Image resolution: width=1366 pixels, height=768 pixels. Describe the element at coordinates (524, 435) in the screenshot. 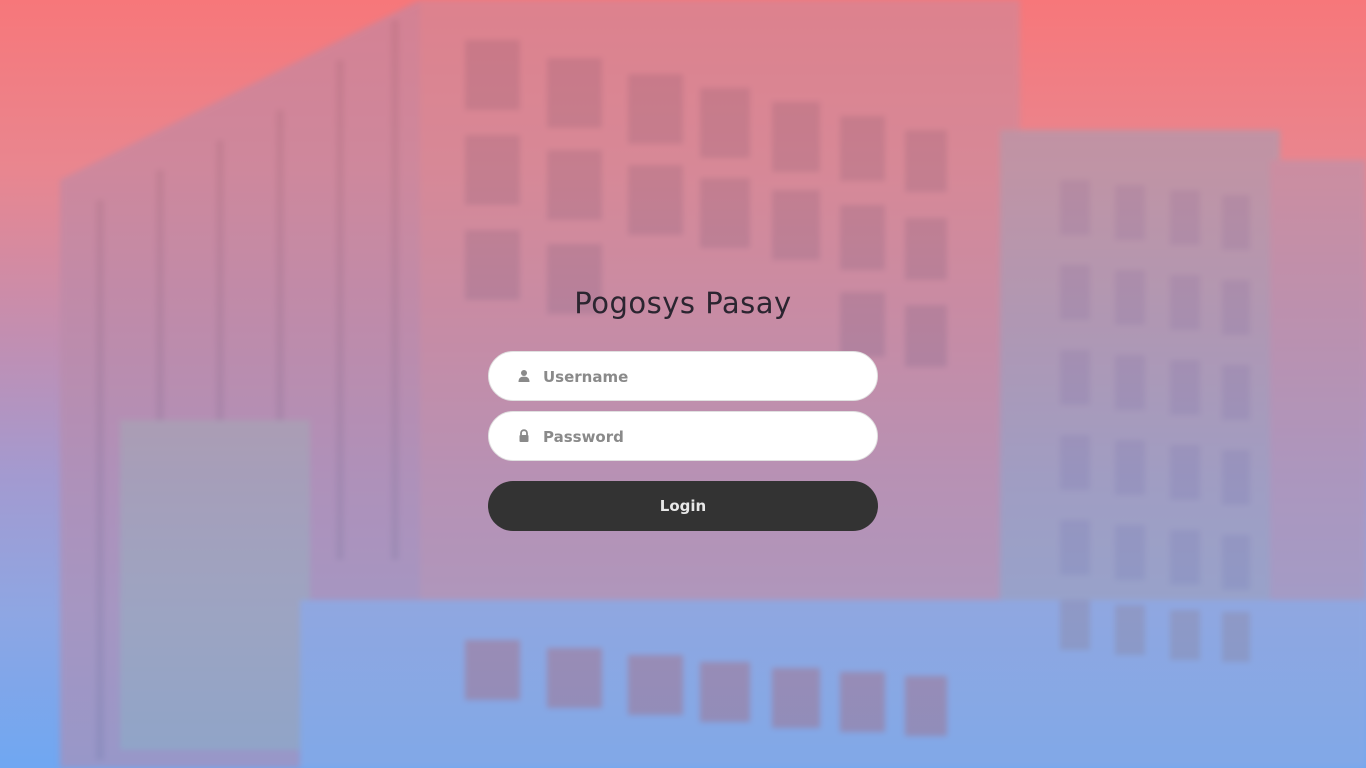

I see `lock-icon` at that location.